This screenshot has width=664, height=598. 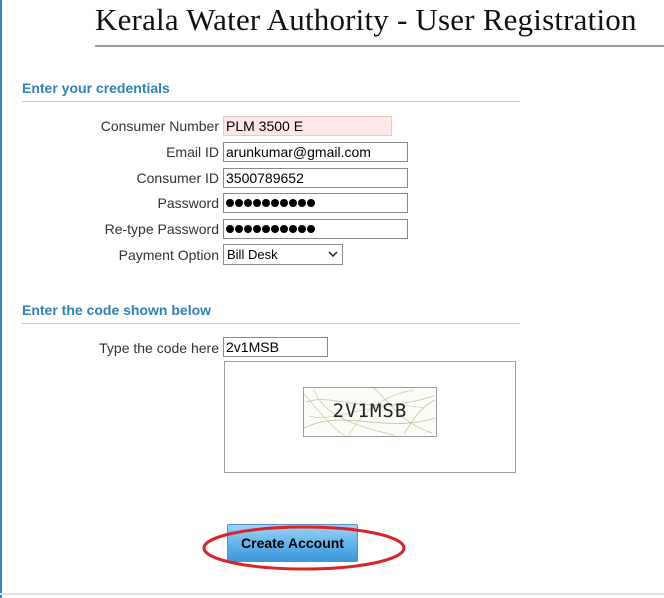 I want to click on credentials-heading: Enter your credentials, so click(x=96, y=88).